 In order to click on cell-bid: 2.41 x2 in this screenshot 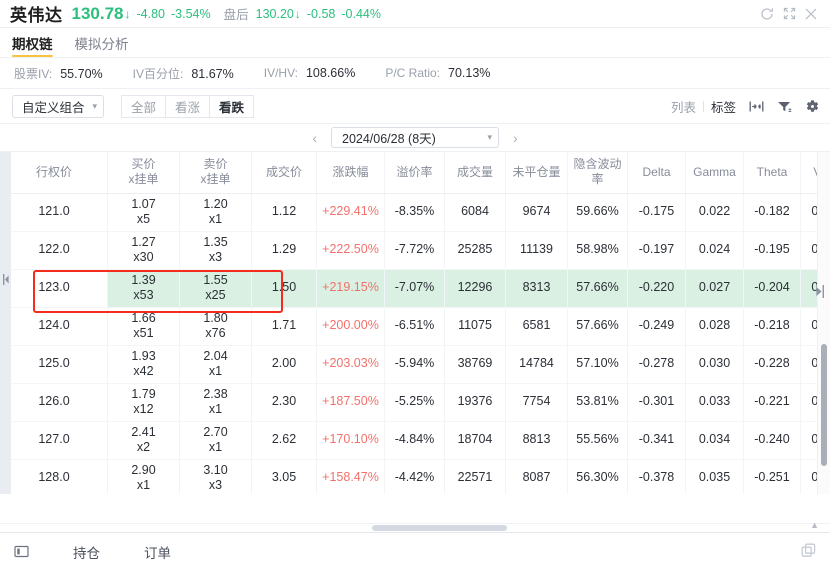, I will do `click(143, 440)`.